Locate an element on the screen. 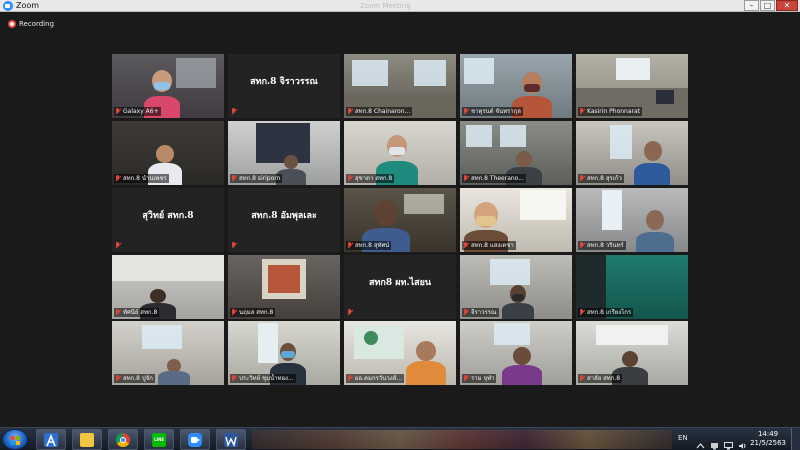 Image resolution: width=800 pixels, height=450 pixels. participant-name: สทก.8 เกรียงไกร is located at coordinates (609, 312).